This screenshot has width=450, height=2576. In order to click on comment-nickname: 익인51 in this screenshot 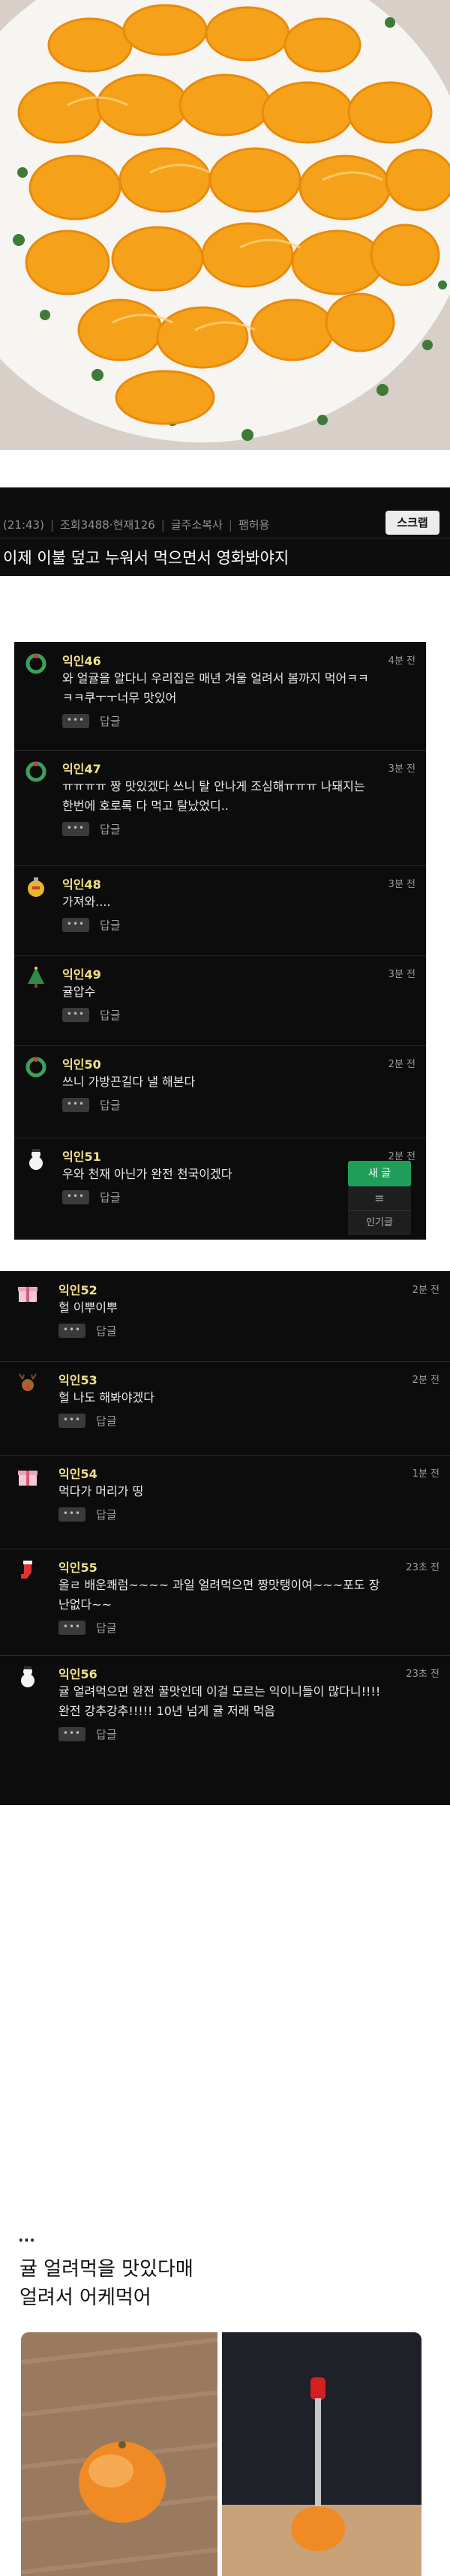, I will do `click(81, 1156)`.